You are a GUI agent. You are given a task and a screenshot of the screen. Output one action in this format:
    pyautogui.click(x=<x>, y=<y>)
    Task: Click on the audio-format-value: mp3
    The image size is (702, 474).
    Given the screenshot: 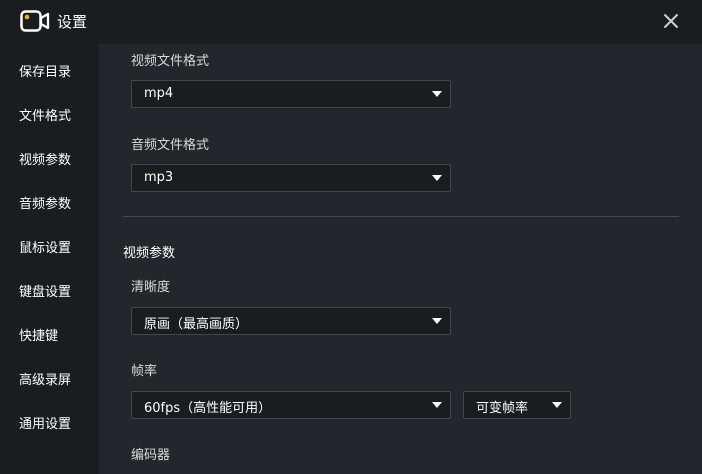 What is the action you would take?
    pyautogui.click(x=159, y=177)
    